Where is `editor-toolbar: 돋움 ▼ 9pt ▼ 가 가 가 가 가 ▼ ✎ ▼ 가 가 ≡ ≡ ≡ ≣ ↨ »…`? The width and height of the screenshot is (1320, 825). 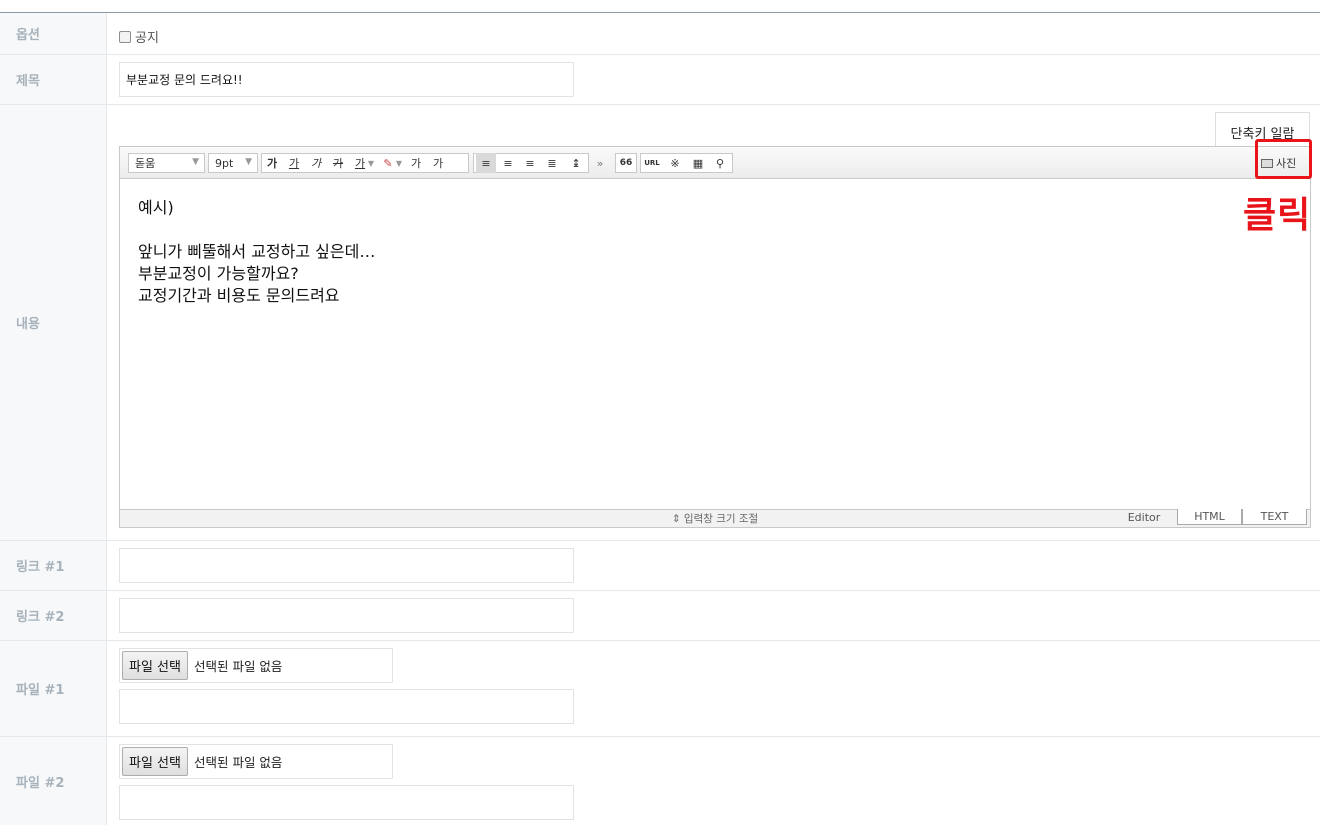
editor-toolbar: 돋움 ▼ 9pt ▼ 가 가 가 가 가 ▼ ✎ ▼ 가 가 ≡ ≡ ≡ ≣ ↨ »… is located at coordinates (715, 163).